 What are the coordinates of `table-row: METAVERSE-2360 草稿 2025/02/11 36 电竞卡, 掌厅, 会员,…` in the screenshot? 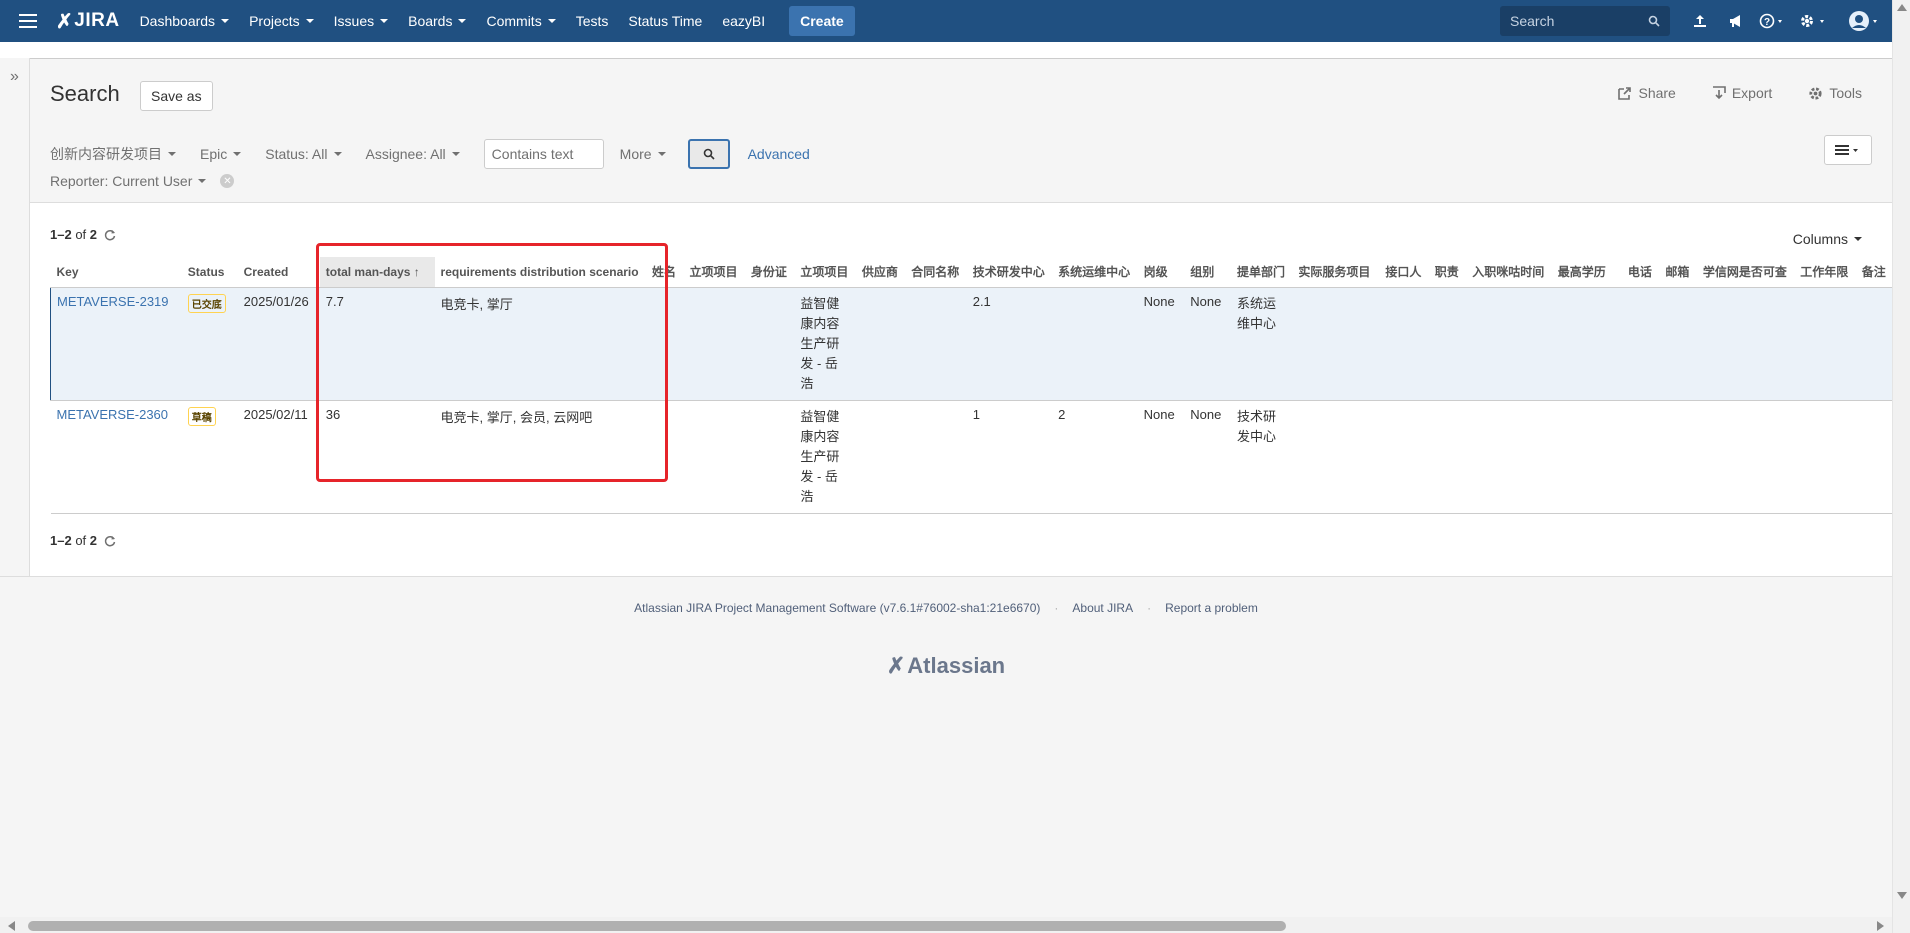 It's located at (971, 457).